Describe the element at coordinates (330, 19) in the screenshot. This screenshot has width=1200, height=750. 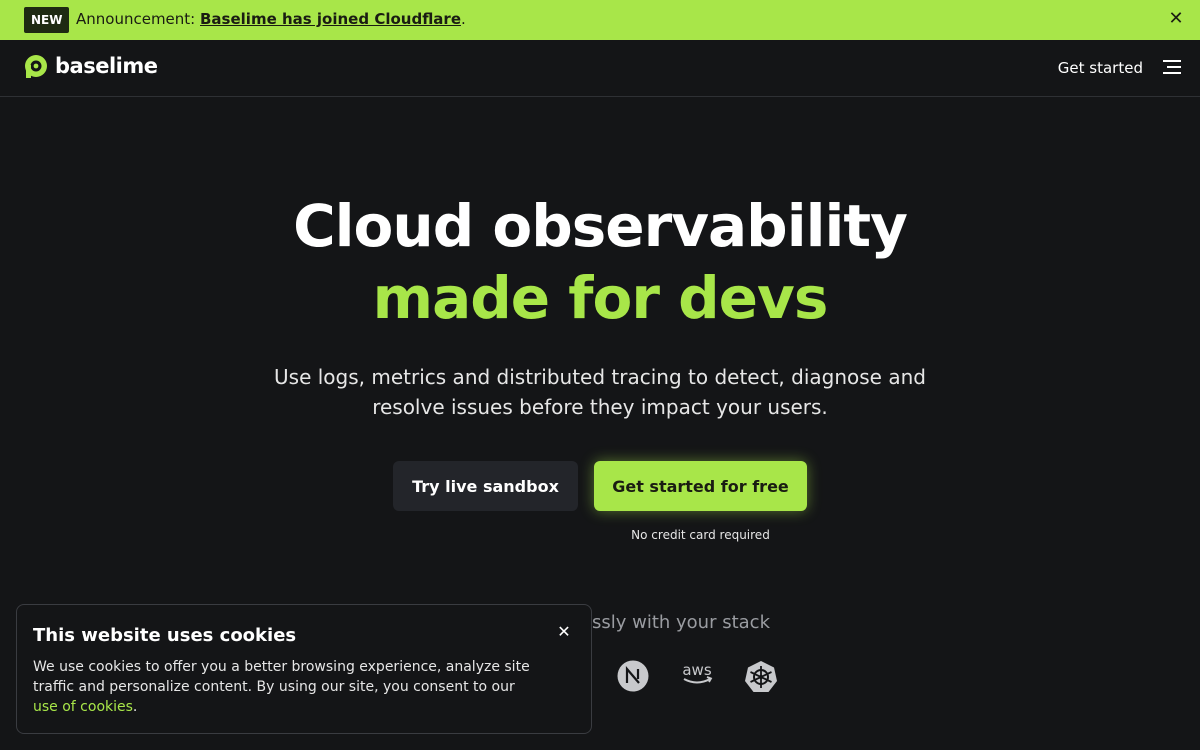
I see `announcement-link: Baselime has joined Cloudflare` at that location.